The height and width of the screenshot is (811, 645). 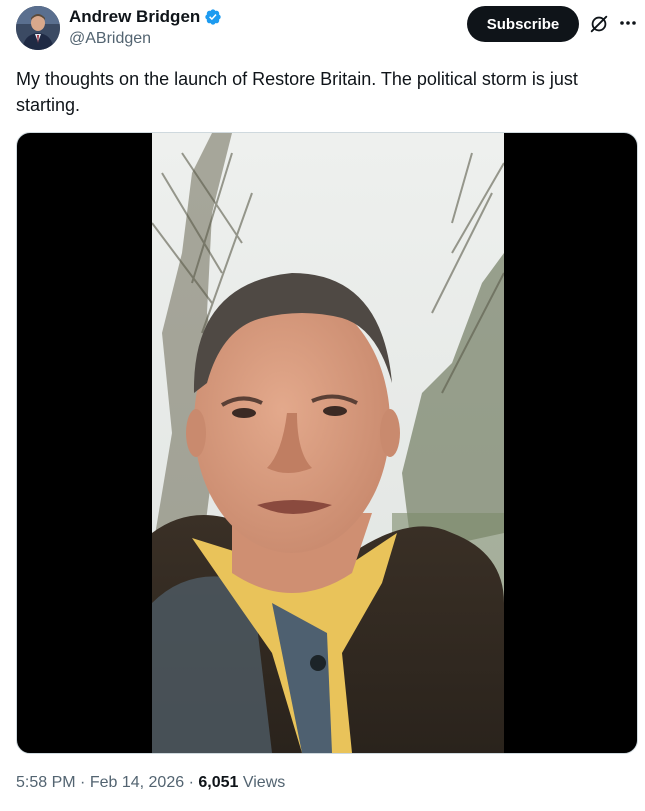 I want to click on views-label: Views, so click(x=264, y=782).